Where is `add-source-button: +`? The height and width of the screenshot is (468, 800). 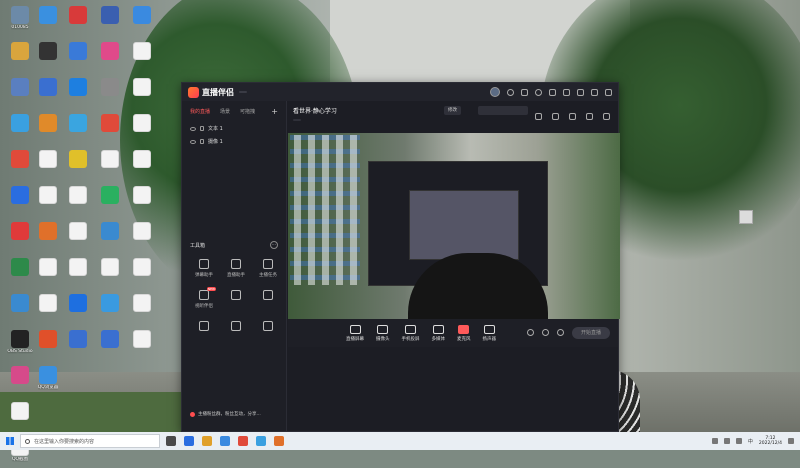
add-source-button: + is located at coordinates (274, 111).